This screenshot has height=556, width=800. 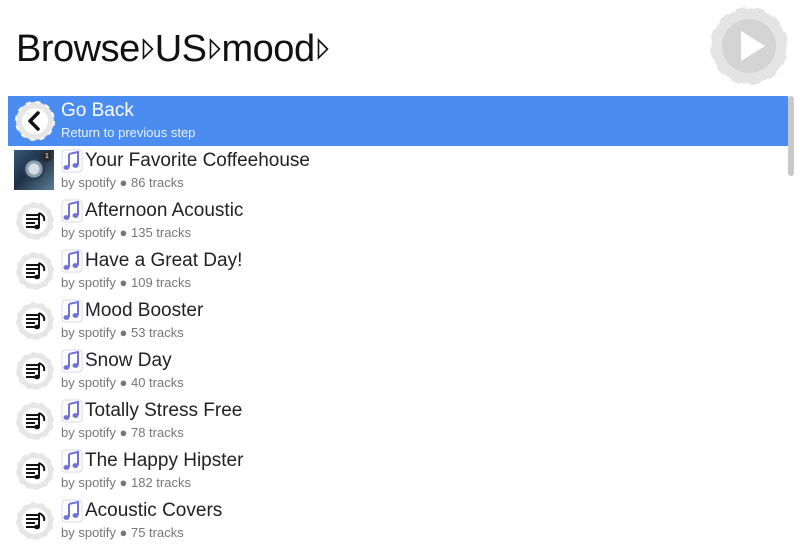 I want to click on playlist-title: Your Favorite Coffeehouse, so click(x=197, y=160).